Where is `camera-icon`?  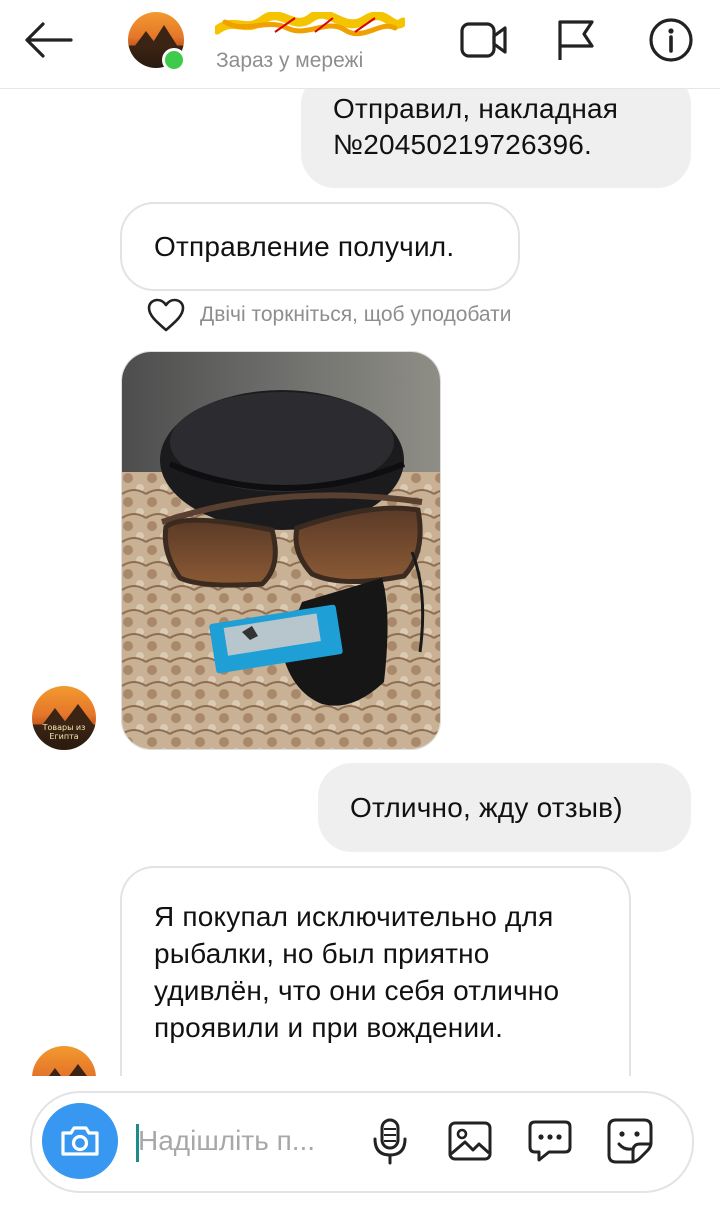 camera-icon is located at coordinates (80, 1141).